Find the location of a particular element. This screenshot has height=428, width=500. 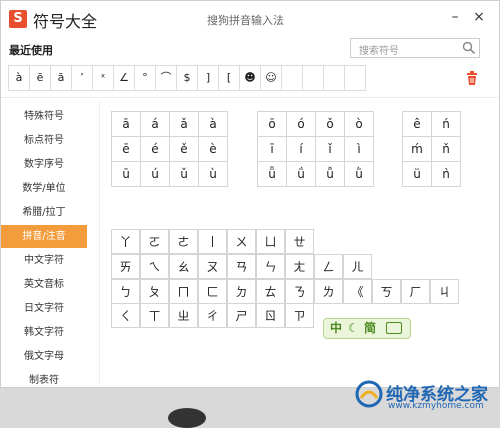

symbol-cell: ń is located at coordinates (446, 124).